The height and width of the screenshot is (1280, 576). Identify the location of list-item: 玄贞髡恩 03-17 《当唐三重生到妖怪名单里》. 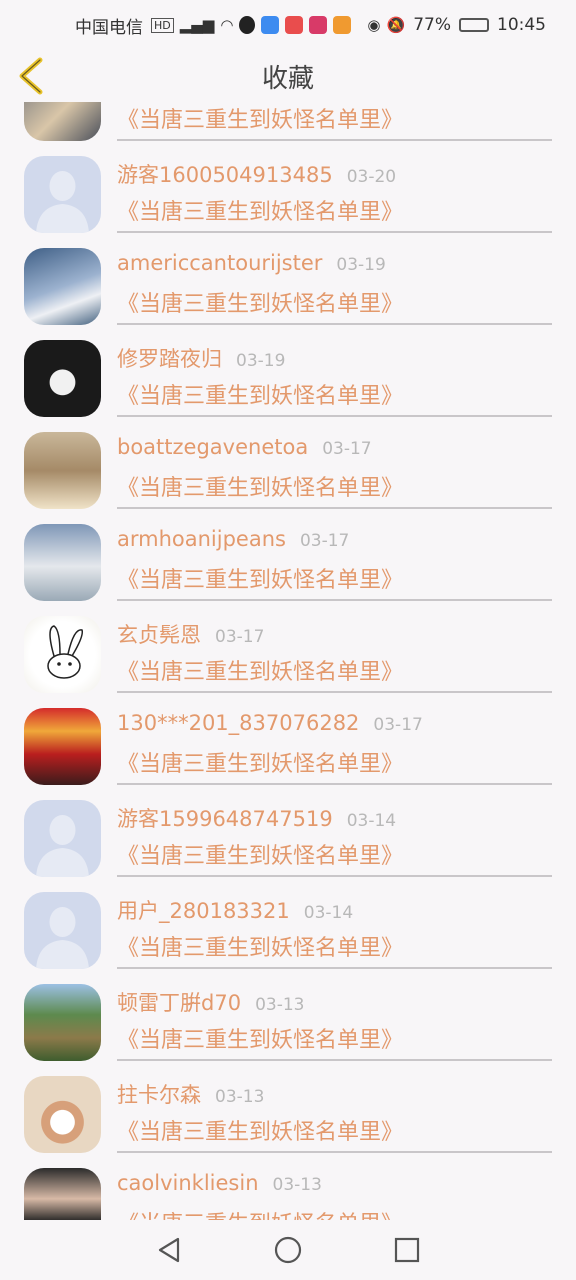
(288, 656).